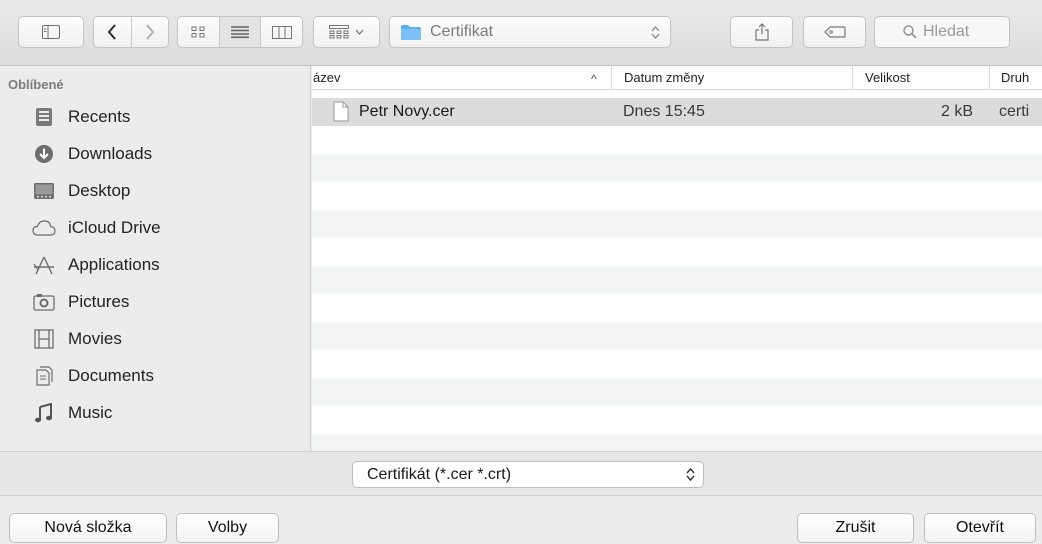 This screenshot has height=544, width=1042. What do you see at coordinates (88, 528) in the screenshot?
I see `new-folder-button: Nová složka` at bounding box center [88, 528].